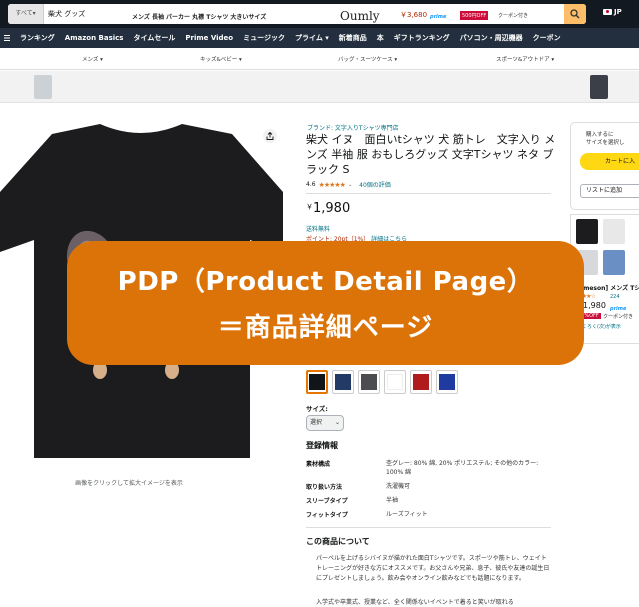 This screenshot has width=639, height=607. What do you see at coordinates (382, 382) in the screenshot?
I see `color-swatches` at bounding box center [382, 382].